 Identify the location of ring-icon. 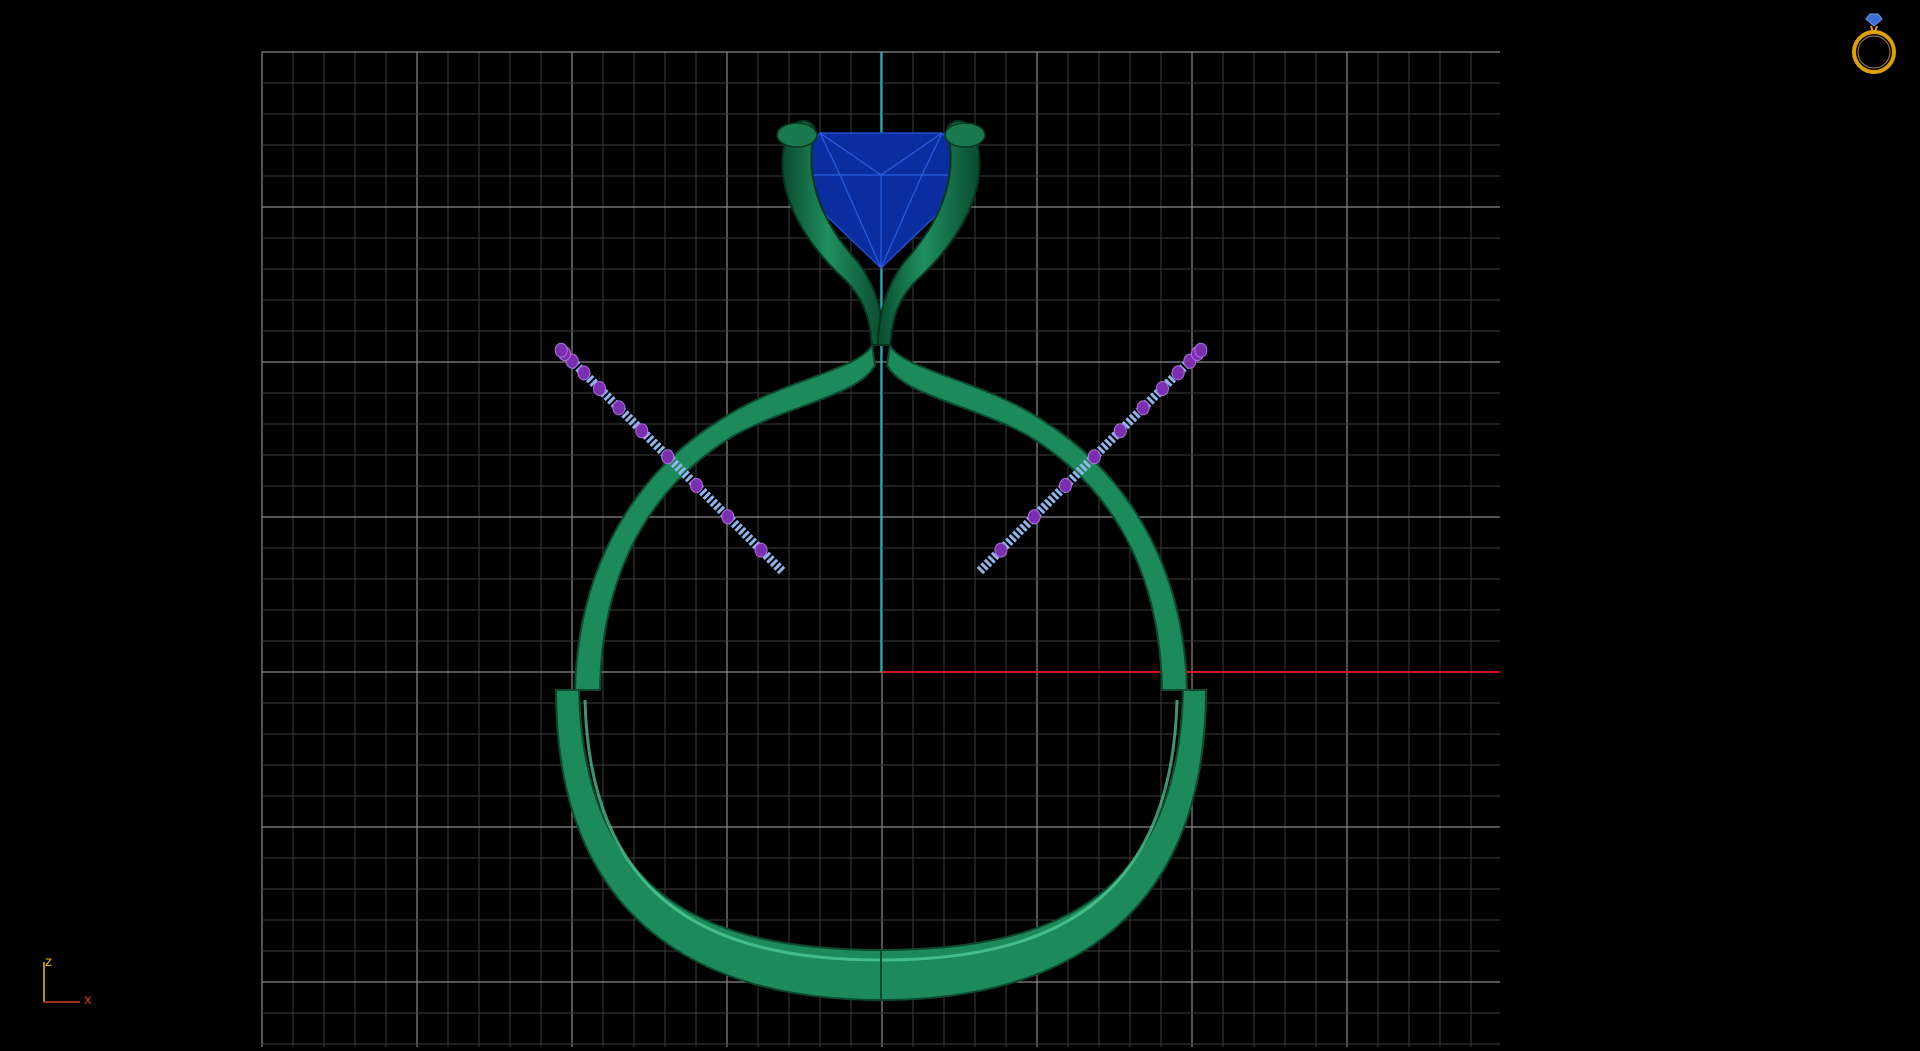
(1871, 43).